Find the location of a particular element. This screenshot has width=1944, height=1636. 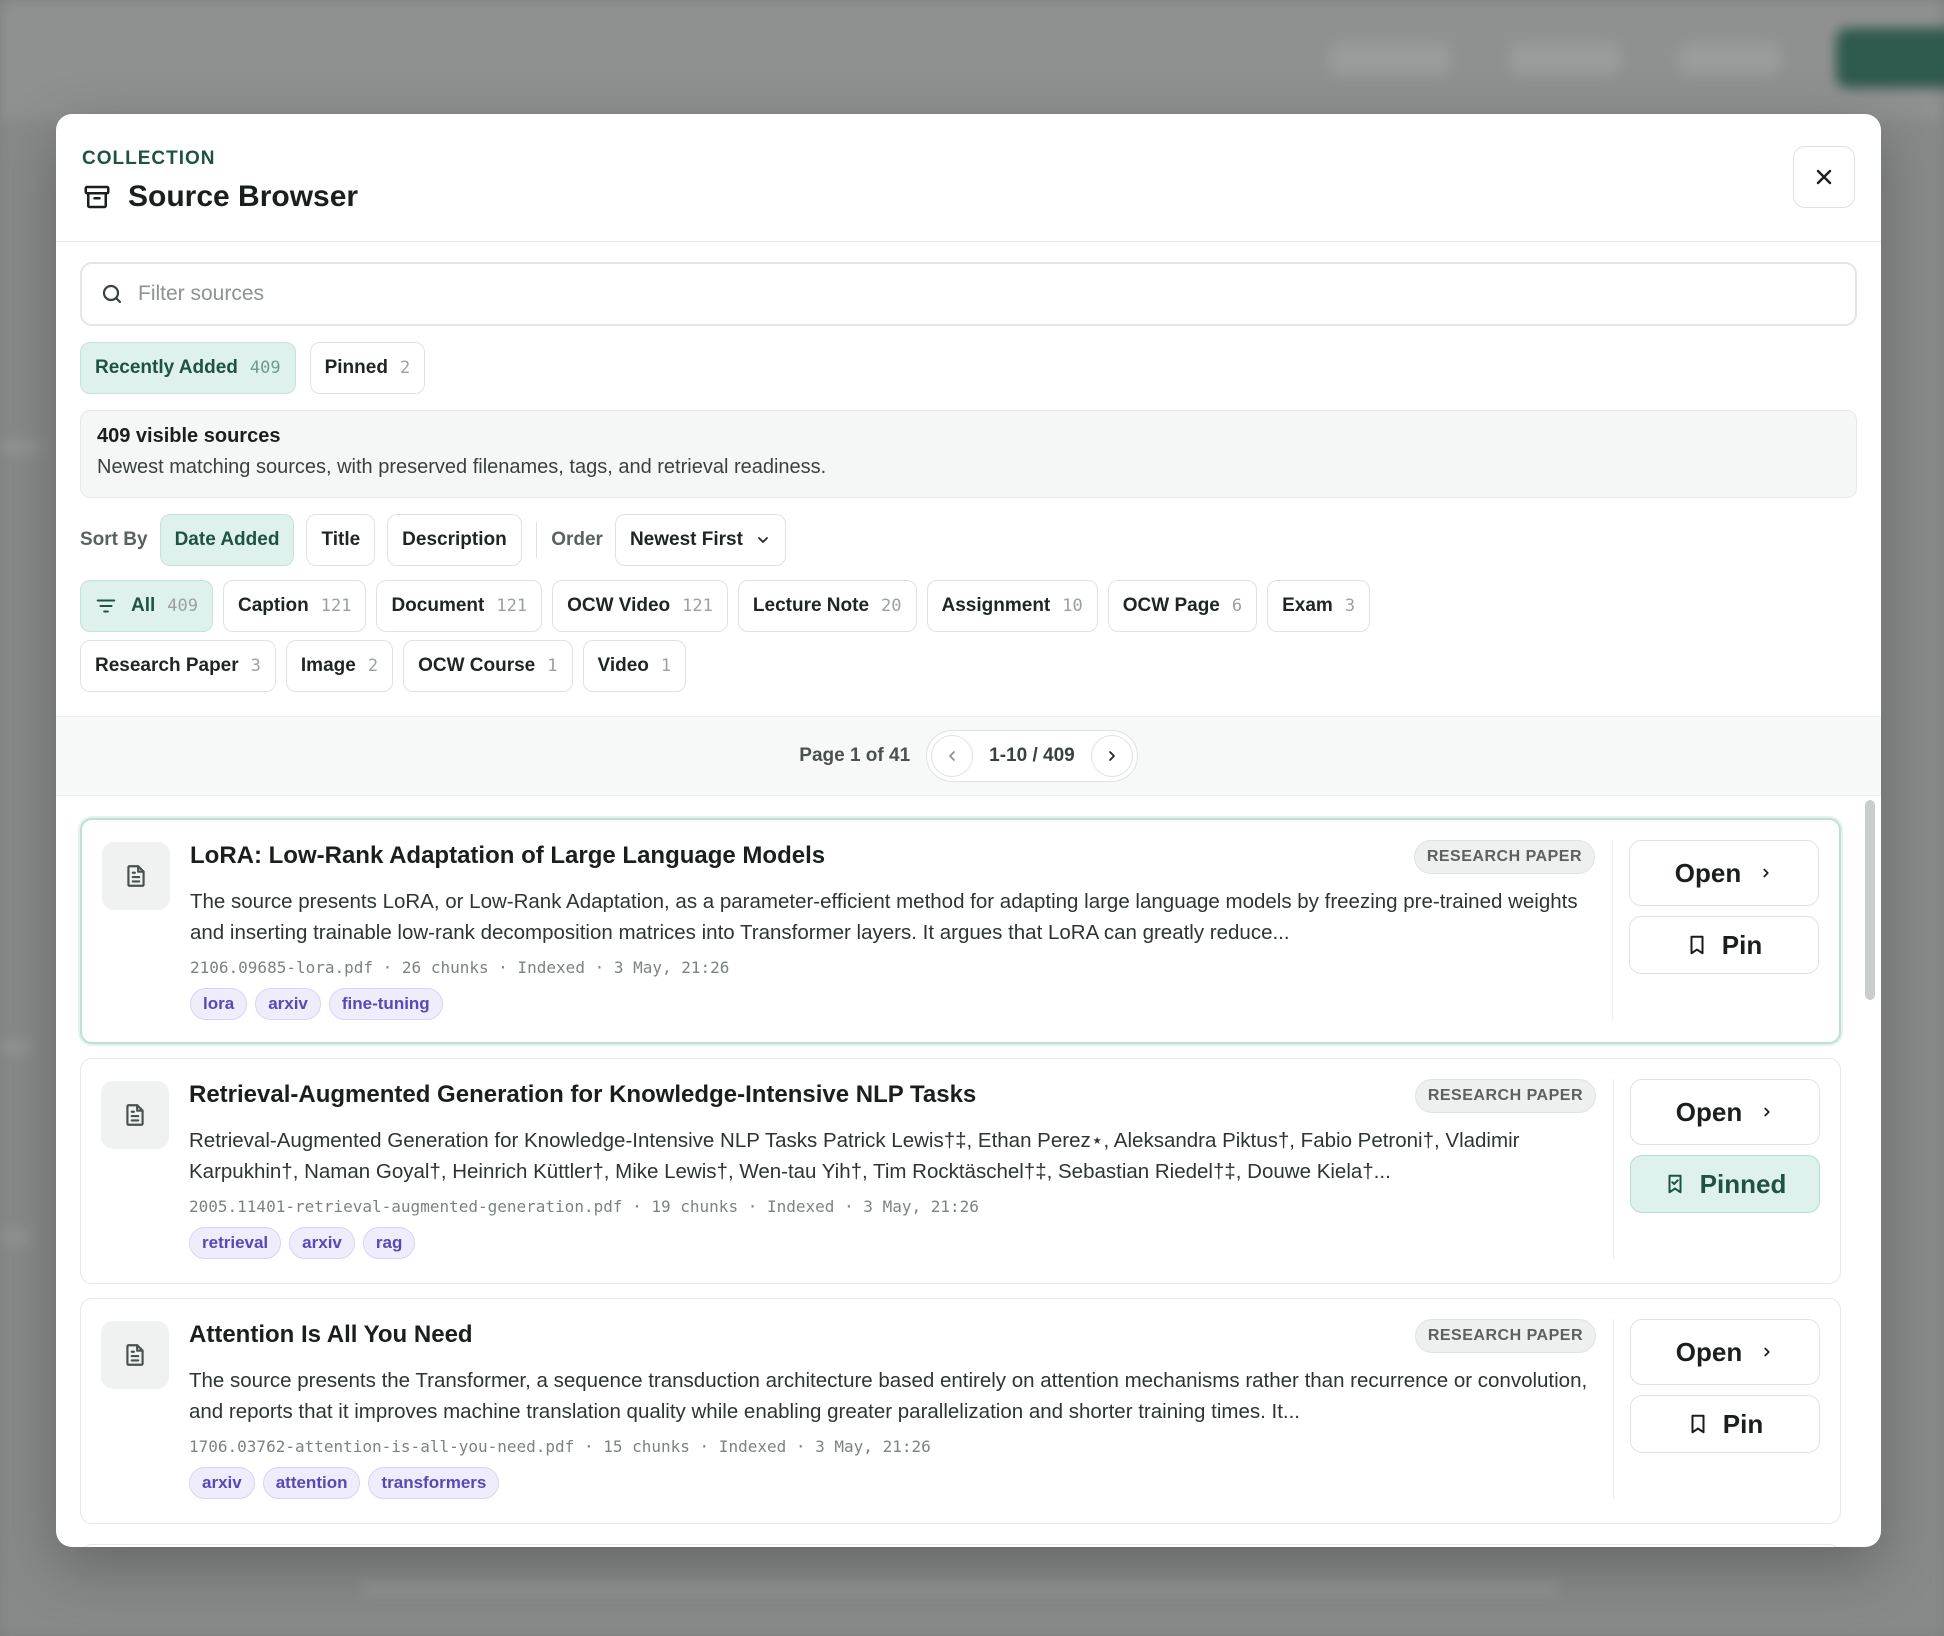

background-toolbar is located at coordinates (972, 60).